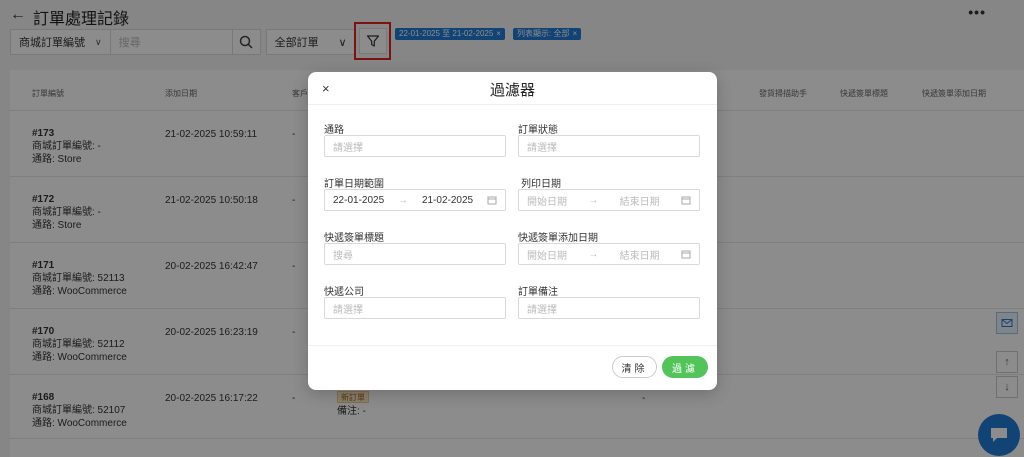  Describe the element at coordinates (558, 238) in the screenshot. I see `courier-date-label: 快遞簽單添加日期` at that location.